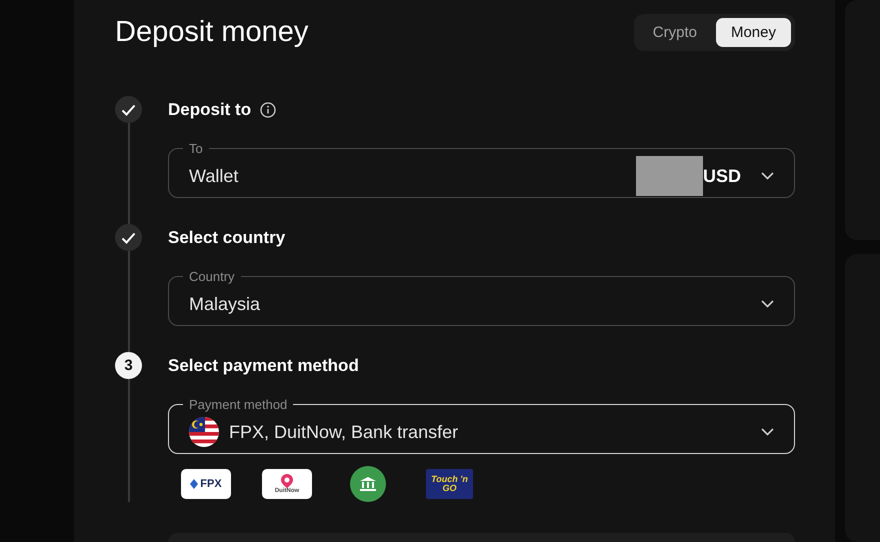 The height and width of the screenshot is (542, 880). I want to click on logo-text: Touch 'n GO, so click(449, 484).